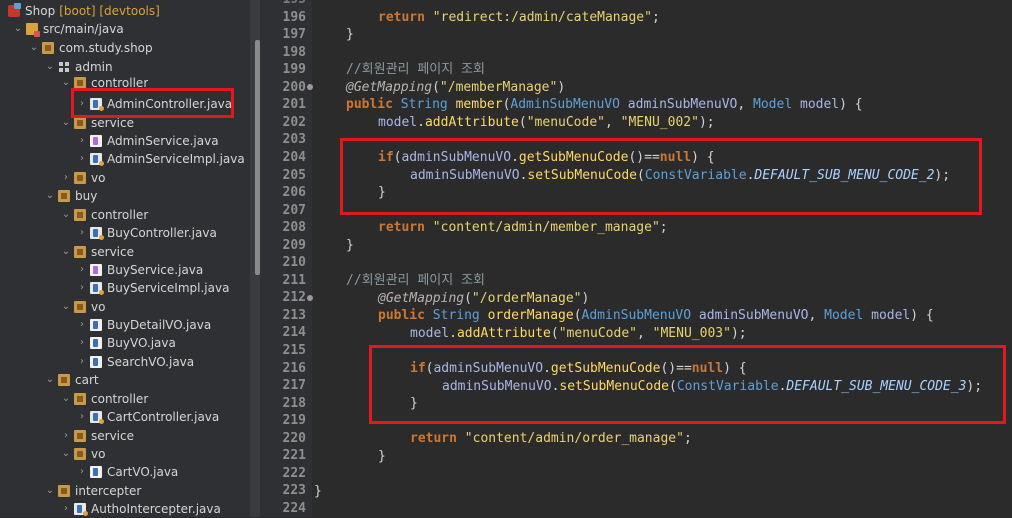  I want to click on tree-package-intercepter: ⌄ intercepter, so click(93, 491).